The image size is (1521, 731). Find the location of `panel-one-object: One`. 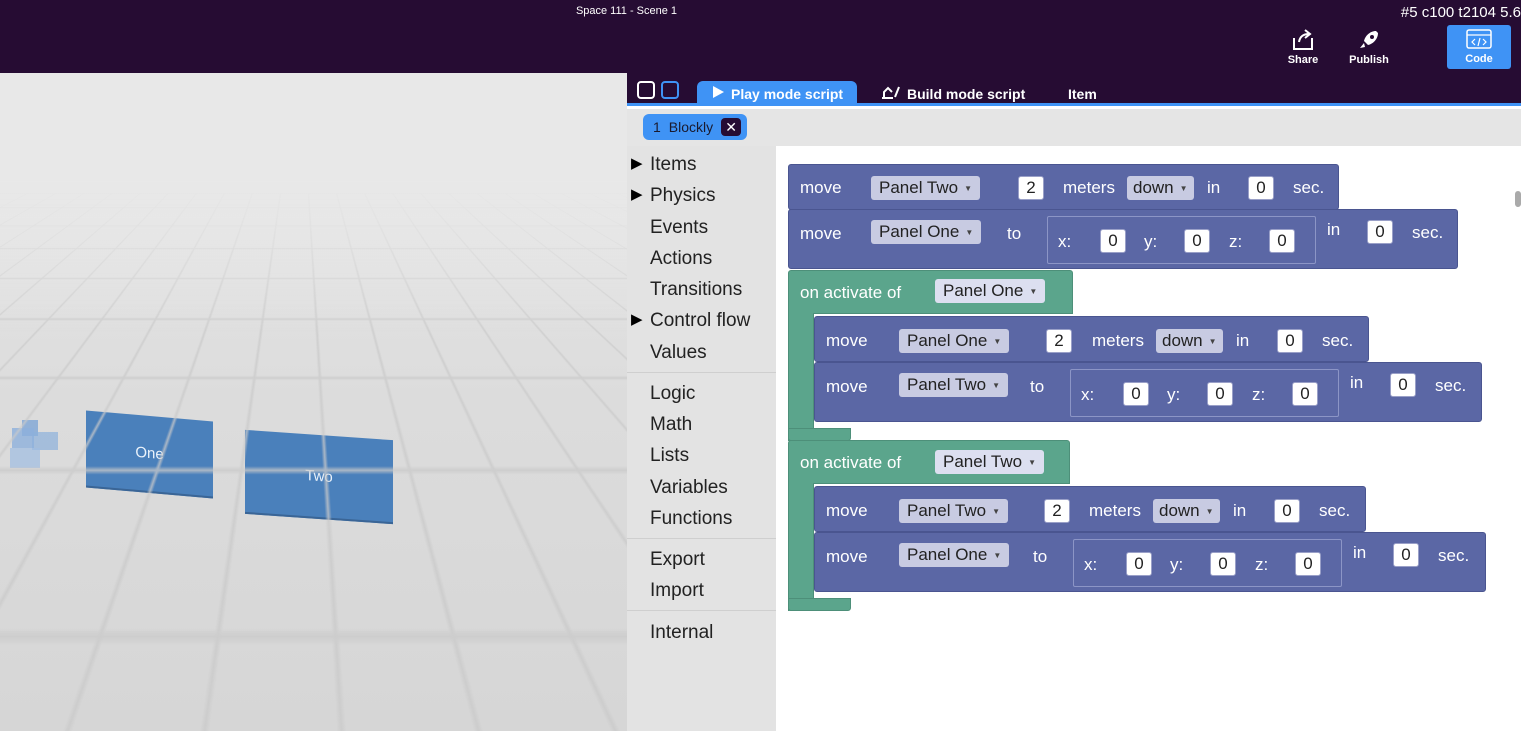

panel-one-object: One is located at coordinates (149, 454).